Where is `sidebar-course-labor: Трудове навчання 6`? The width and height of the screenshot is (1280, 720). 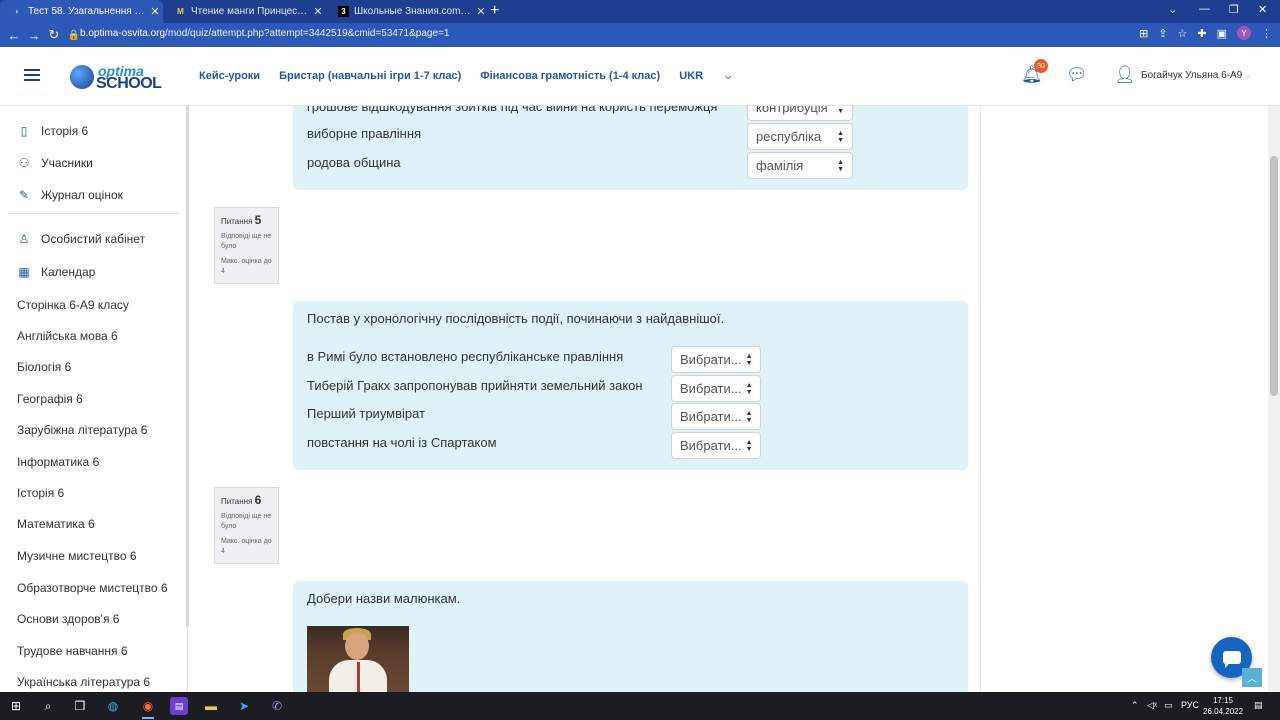
sidebar-course-labor: Трудове навчання 6 is located at coordinates (72, 651).